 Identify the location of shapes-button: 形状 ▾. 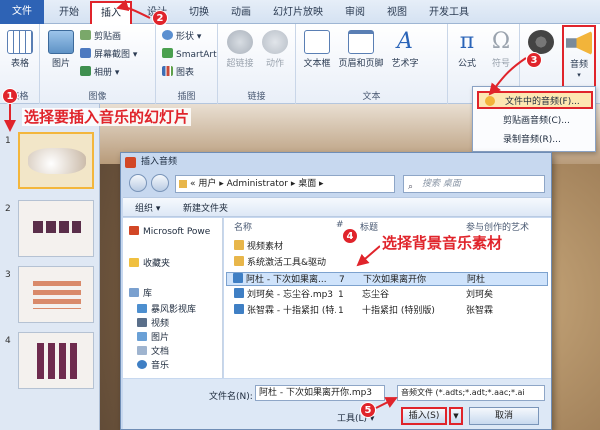
(181, 37).